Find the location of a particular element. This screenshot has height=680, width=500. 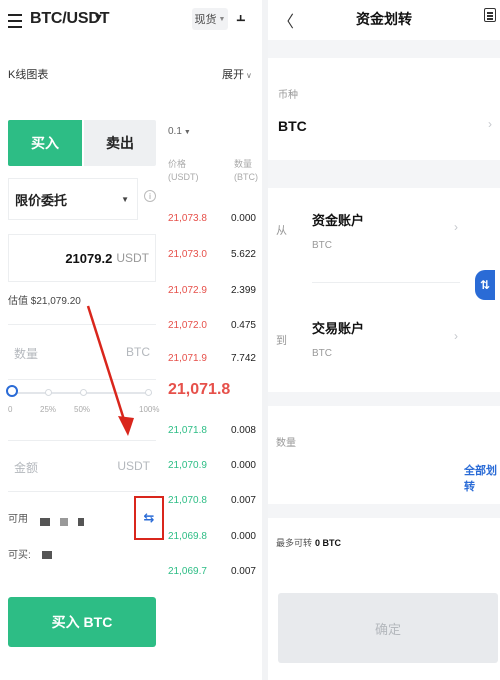

ask-qty: 2.399 is located at coordinates (243, 290).